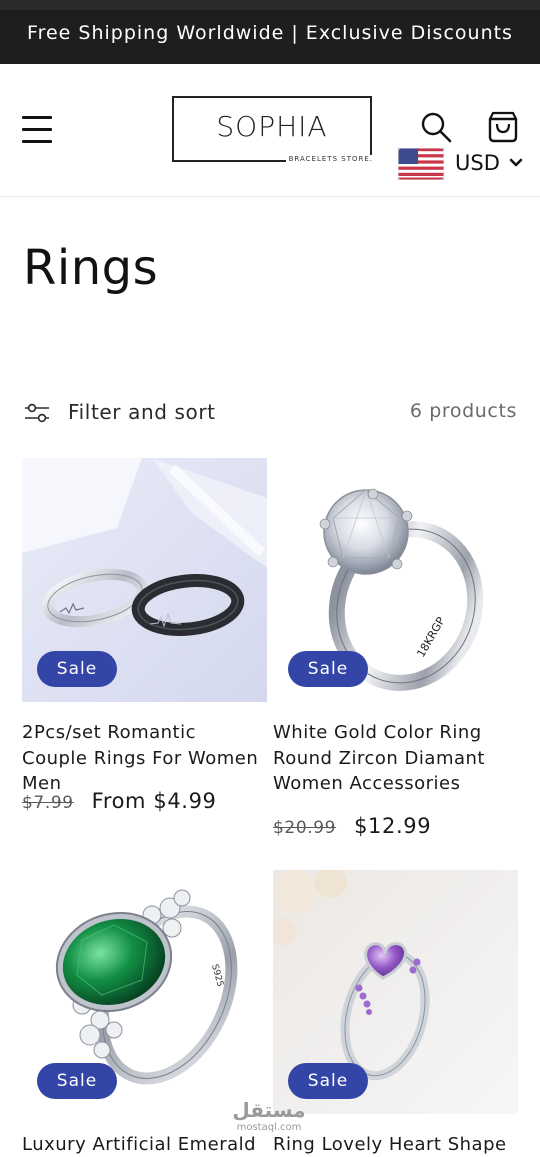  I want to click on site-header: SOPHIA BRACELETS STORE. USD, so click(270, 130).